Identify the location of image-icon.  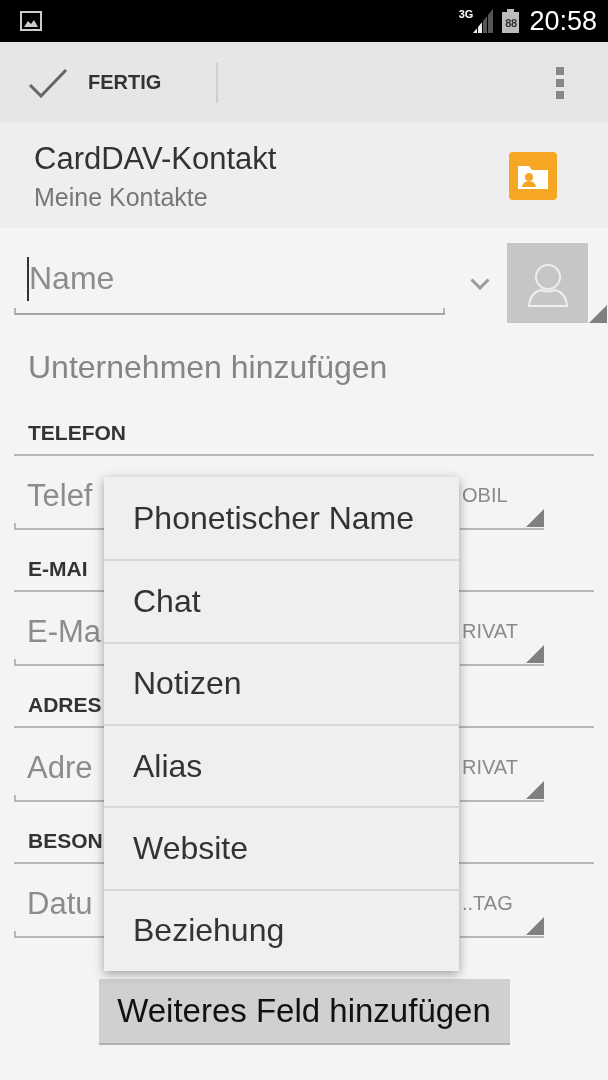
(31, 21).